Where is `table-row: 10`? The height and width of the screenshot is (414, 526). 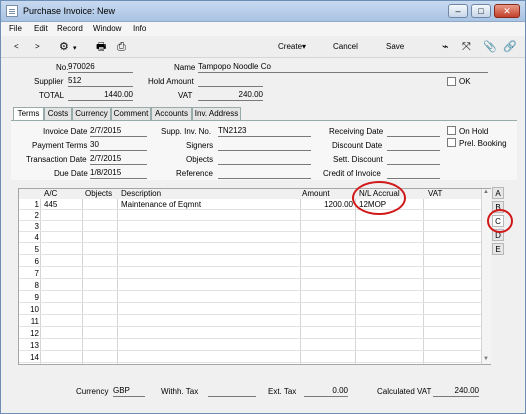 table-row: 10 is located at coordinates (254, 309).